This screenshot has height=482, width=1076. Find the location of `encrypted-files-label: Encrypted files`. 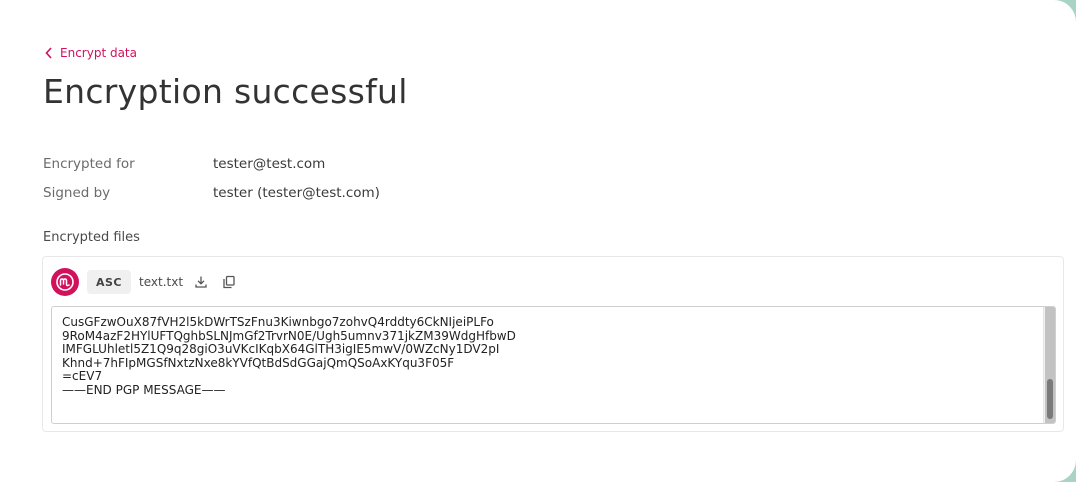

encrypted-files-label: Encrypted files is located at coordinates (91, 237).